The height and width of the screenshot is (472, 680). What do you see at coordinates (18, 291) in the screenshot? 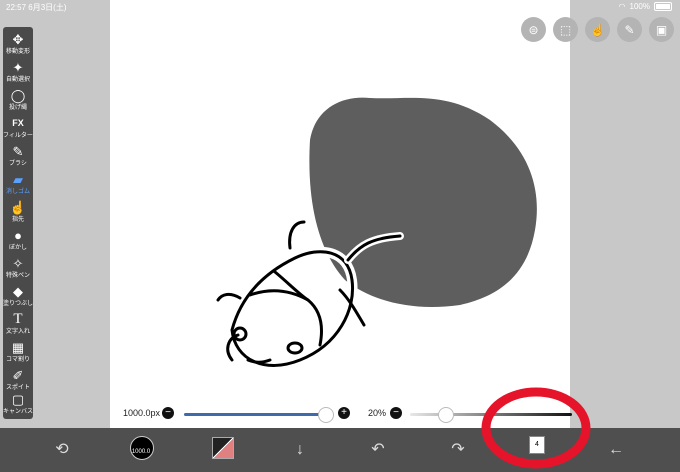
I see `bucket-icon: ◆` at bounding box center [18, 291].